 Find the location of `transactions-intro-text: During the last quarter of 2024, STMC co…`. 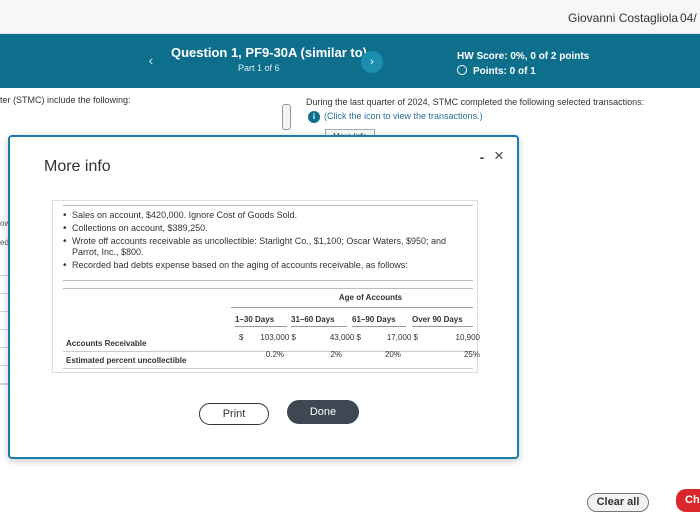

transactions-intro-text: During the last quarter of 2024, STMC co… is located at coordinates (475, 102).